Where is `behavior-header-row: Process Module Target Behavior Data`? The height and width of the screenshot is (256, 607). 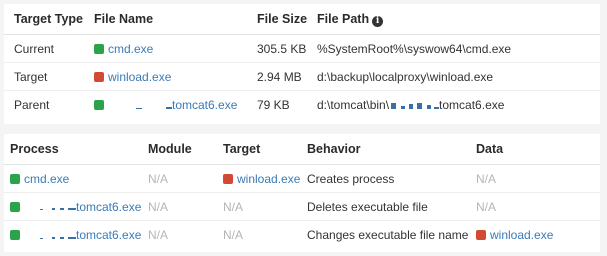
behavior-header-row: Process Module Target Behavior Data is located at coordinates (302, 149).